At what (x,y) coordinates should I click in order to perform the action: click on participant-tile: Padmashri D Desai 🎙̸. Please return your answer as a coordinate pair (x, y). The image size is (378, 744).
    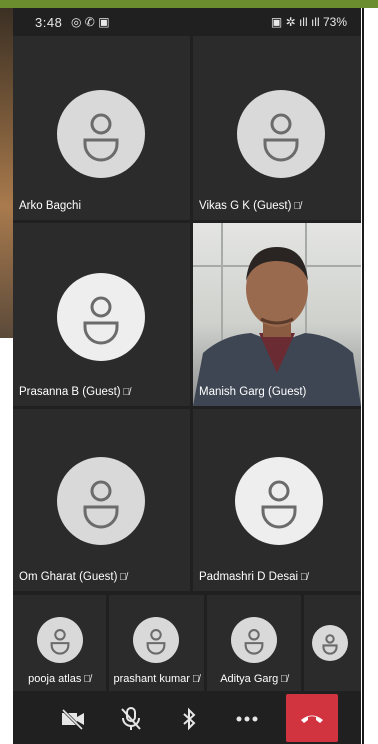
    Looking at the image, I should click on (277, 500).